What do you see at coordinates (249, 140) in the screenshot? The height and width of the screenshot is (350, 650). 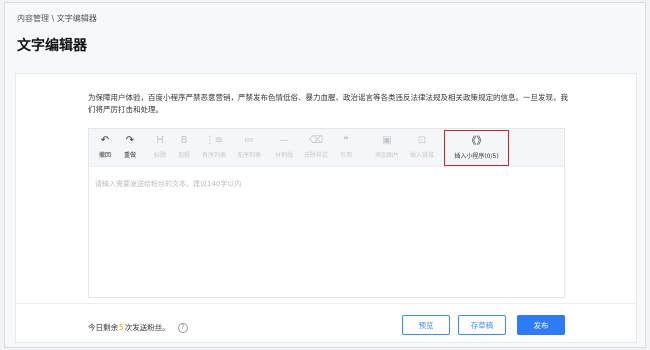 I see `unordered-list-icon: ≔` at bounding box center [249, 140].